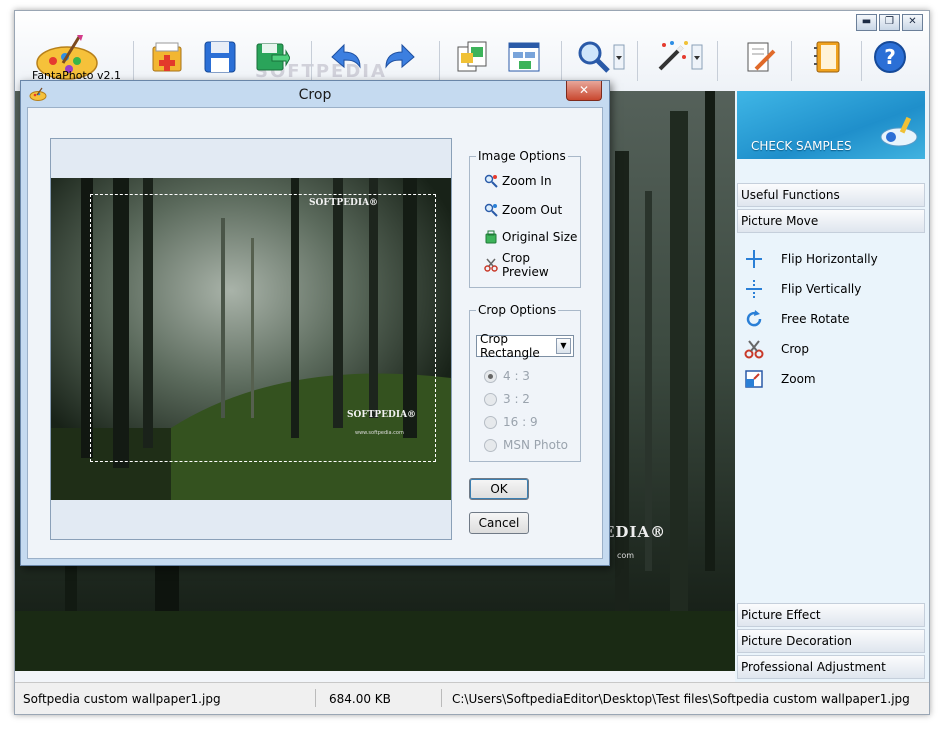  What do you see at coordinates (499, 489) in the screenshot?
I see `ok-button: OK` at bounding box center [499, 489].